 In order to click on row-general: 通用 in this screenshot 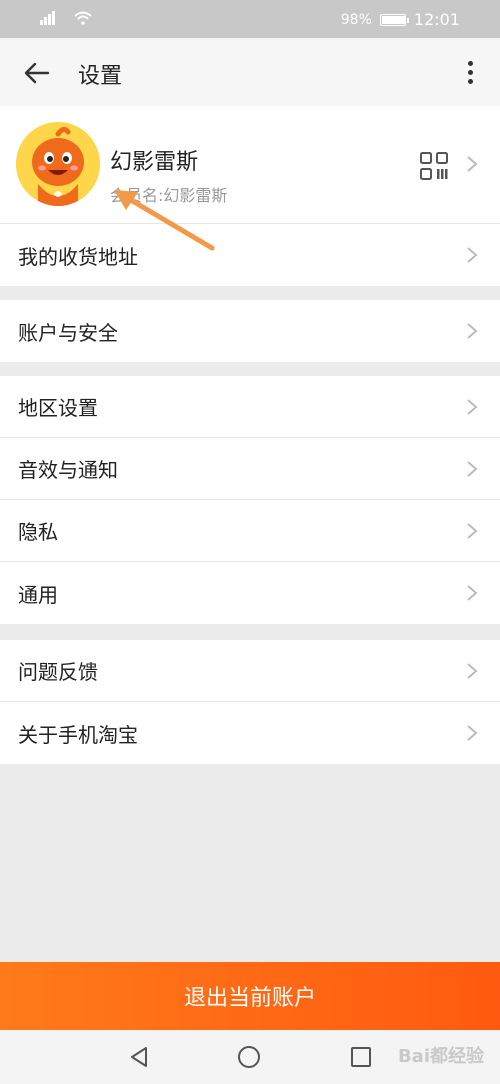, I will do `click(250, 593)`.